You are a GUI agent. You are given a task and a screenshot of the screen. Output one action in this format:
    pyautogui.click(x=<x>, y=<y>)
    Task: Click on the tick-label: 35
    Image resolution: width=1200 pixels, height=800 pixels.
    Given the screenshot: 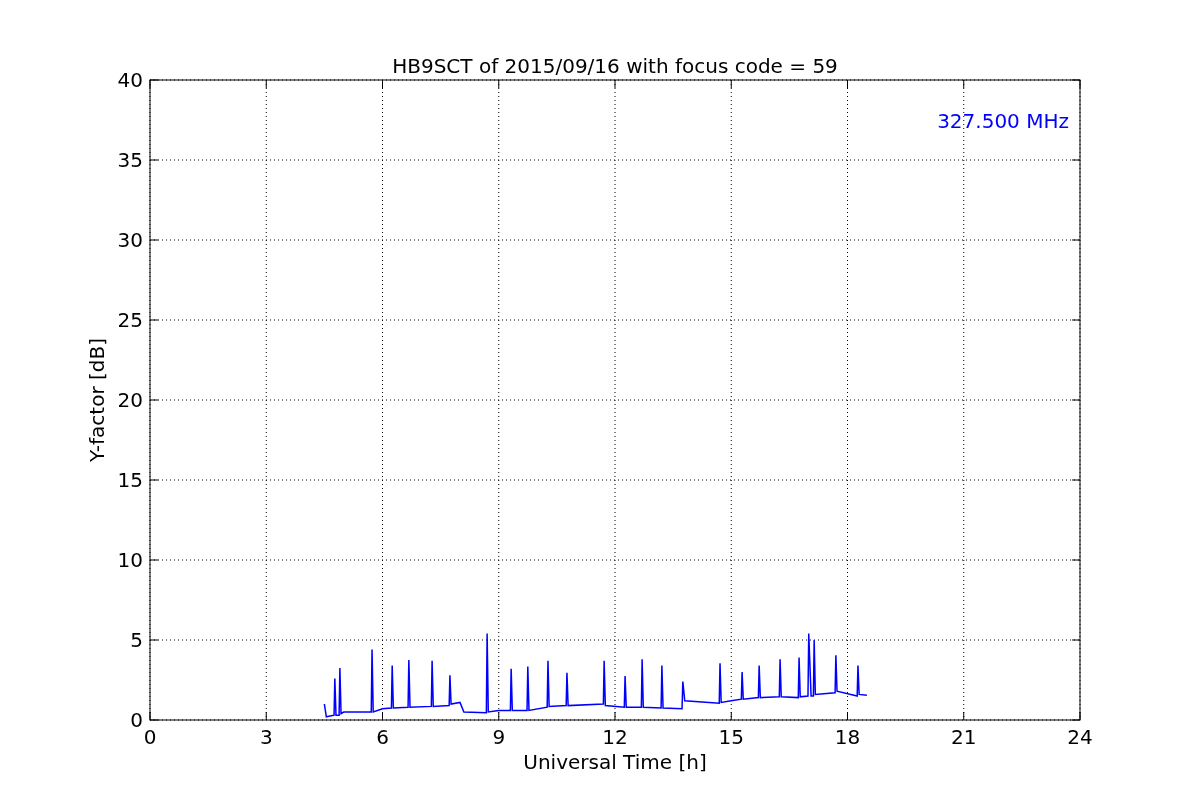 What is the action you would take?
    pyautogui.click(x=130, y=160)
    